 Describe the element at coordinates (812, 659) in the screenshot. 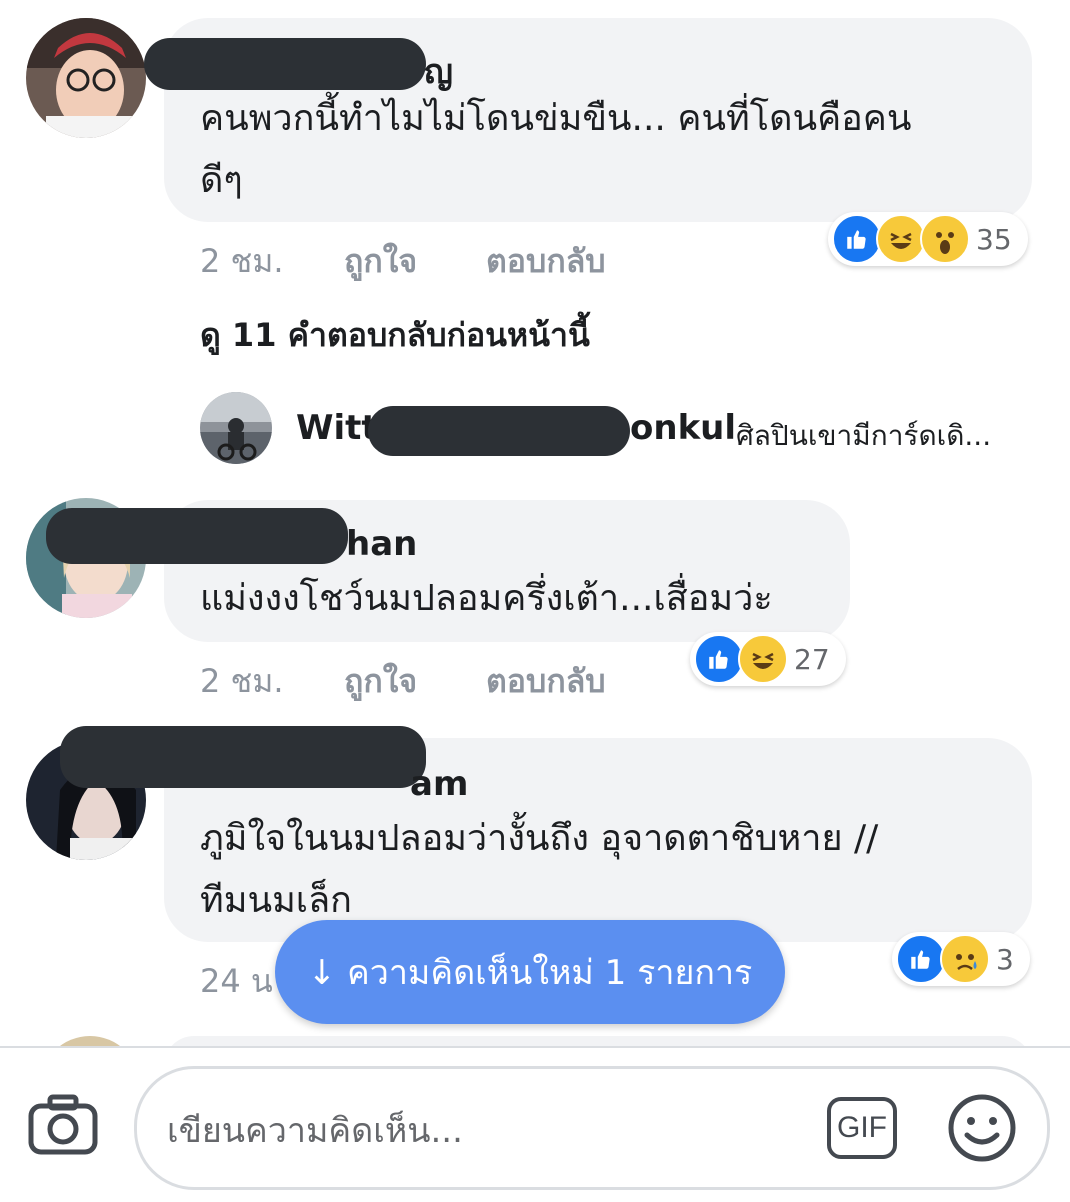

I see `reaction-count: 27` at that location.